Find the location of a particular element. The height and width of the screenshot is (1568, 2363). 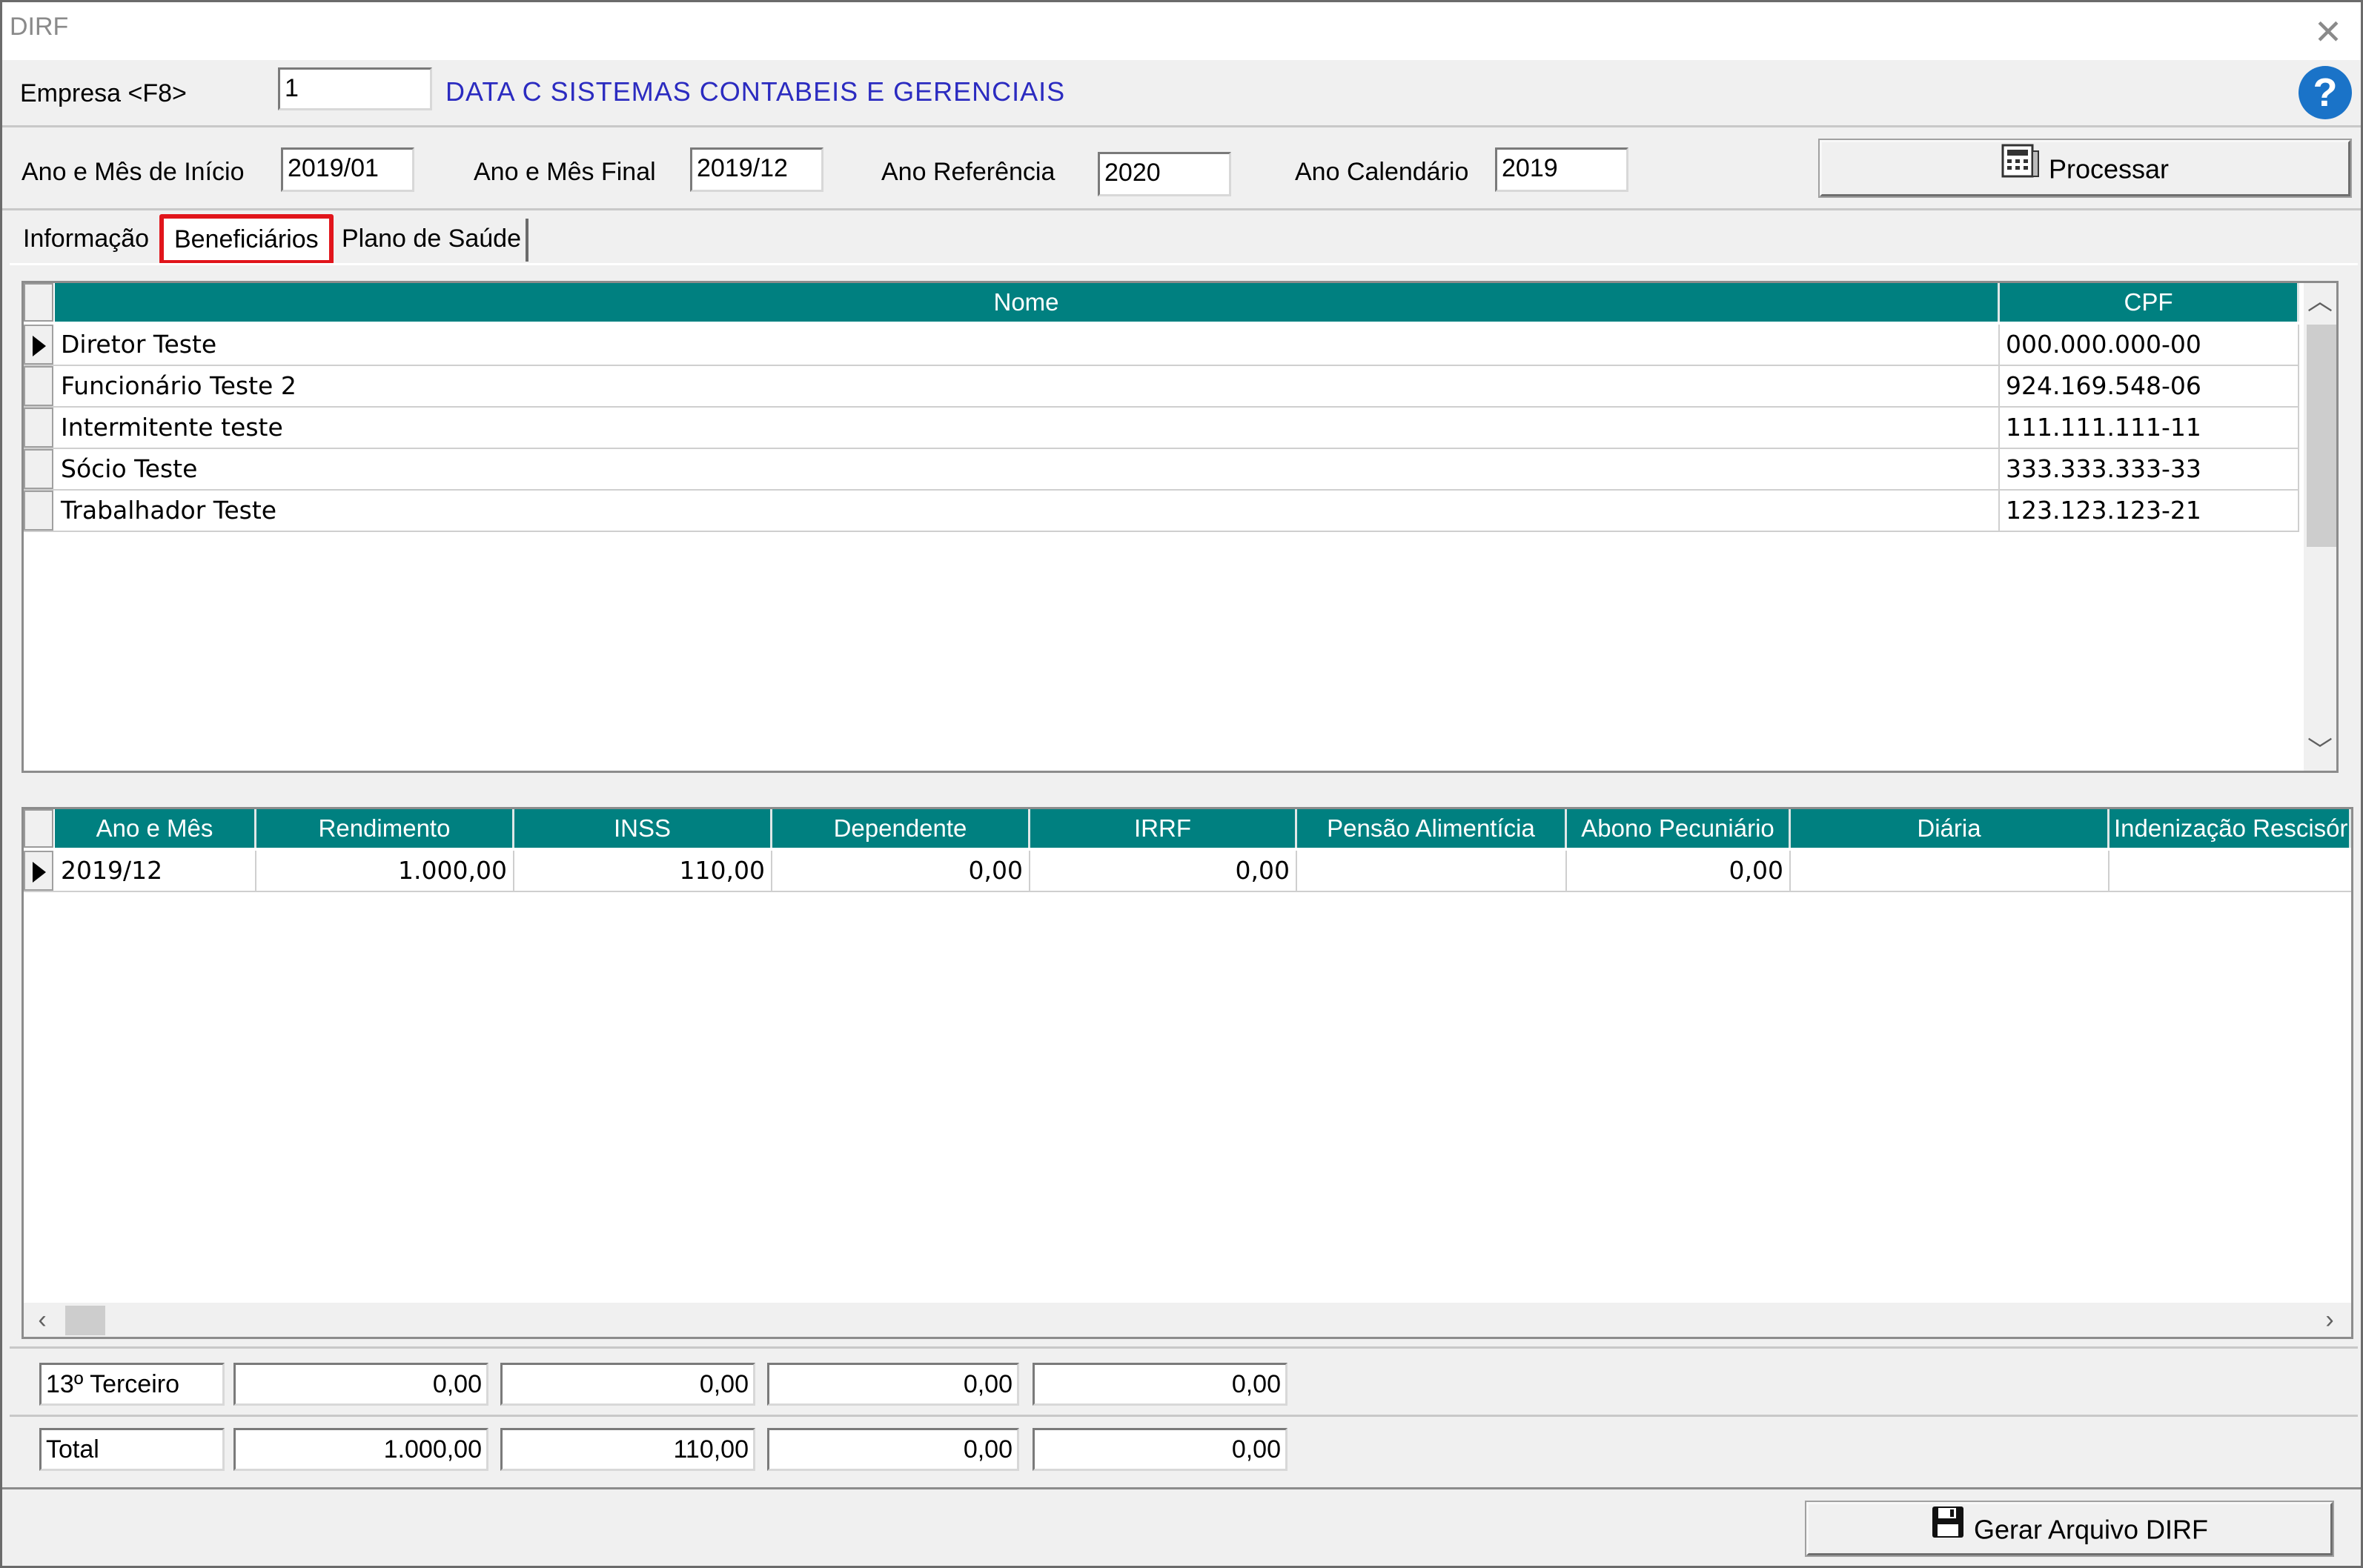

table-row: Diretor Teste 000.000.000-00 is located at coordinates (1162, 345).